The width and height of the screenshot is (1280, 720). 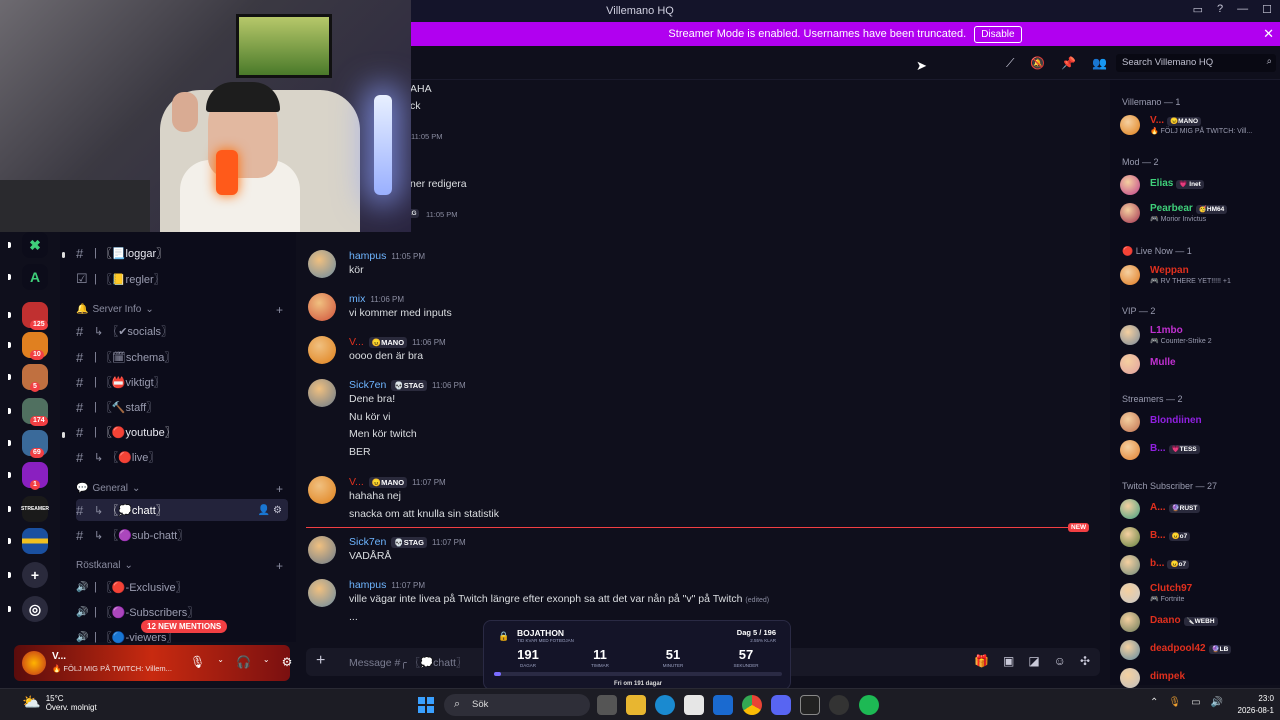 I want to click on mail-icon, so click(x=723, y=705).